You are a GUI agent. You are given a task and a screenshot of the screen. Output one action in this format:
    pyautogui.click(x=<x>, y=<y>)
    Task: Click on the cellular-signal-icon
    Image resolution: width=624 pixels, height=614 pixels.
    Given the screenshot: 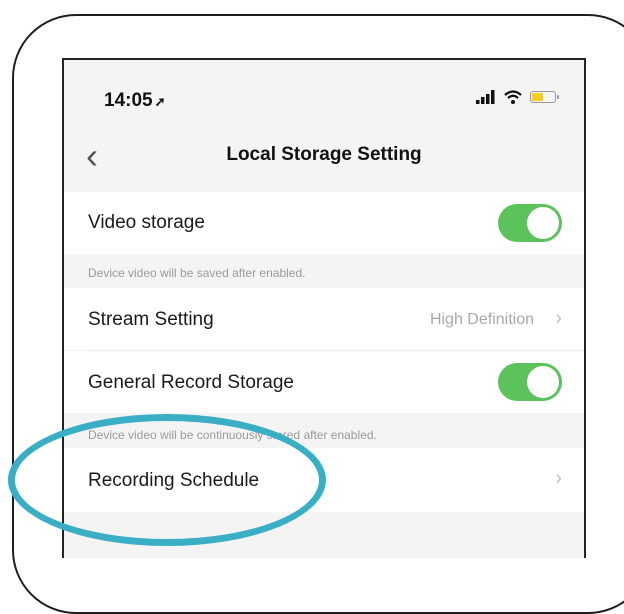 What is the action you would take?
    pyautogui.click(x=485, y=97)
    